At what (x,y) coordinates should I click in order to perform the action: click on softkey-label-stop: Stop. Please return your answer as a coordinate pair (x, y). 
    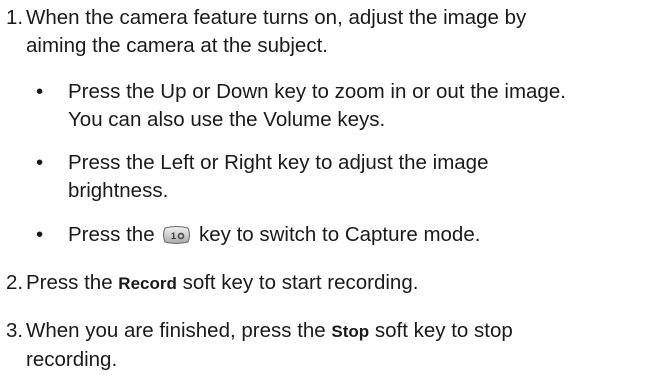
    Looking at the image, I should click on (350, 331).